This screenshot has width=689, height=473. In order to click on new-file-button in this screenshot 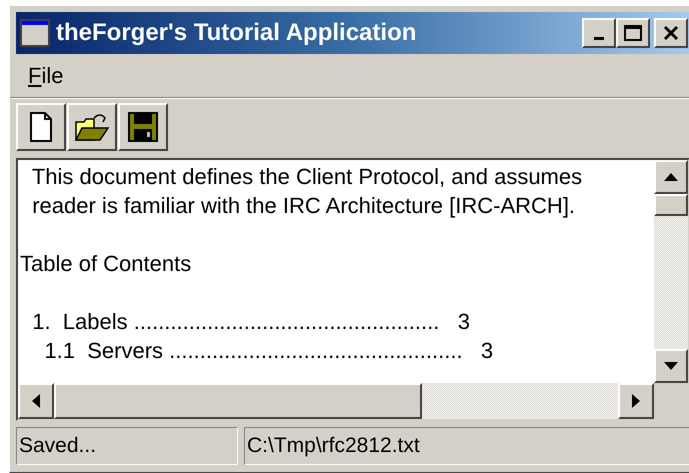, I will do `click(41, 126)`.